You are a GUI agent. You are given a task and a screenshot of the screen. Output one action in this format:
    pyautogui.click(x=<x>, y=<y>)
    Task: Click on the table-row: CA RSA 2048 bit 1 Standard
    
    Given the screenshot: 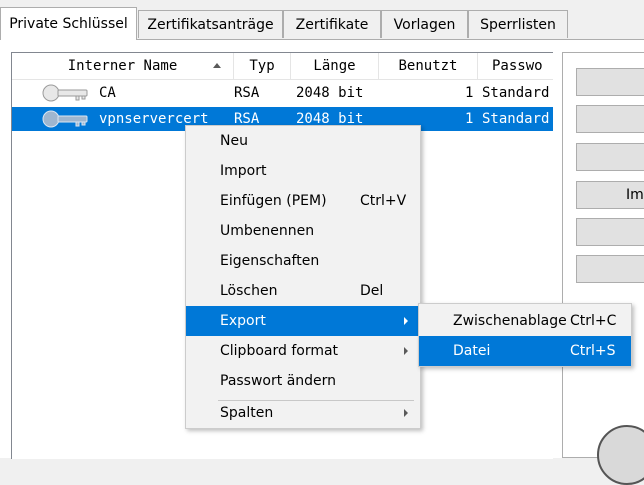 What is the action you would take?
    pyautogui.click(x=282, y=93)
    